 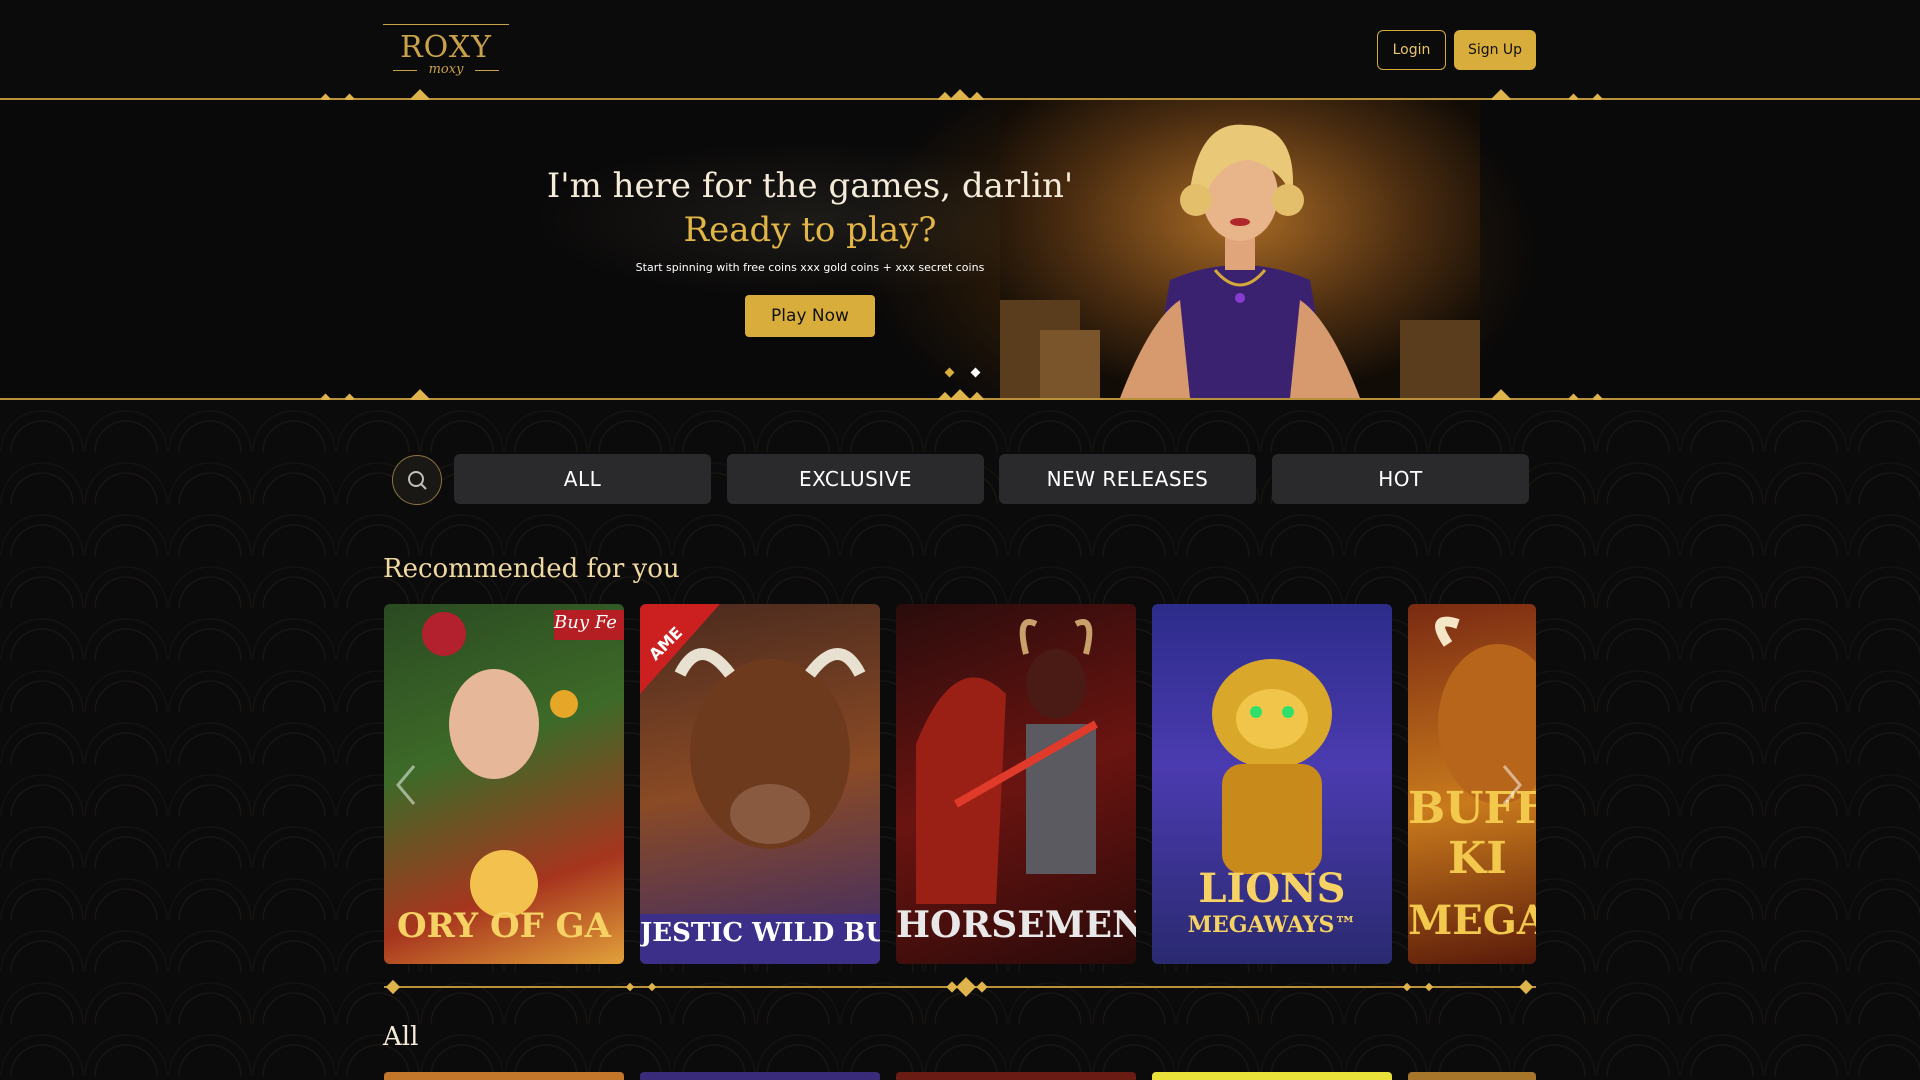 I want to click on game-title: HORSEMEN I, so click(x=1016, y=925).